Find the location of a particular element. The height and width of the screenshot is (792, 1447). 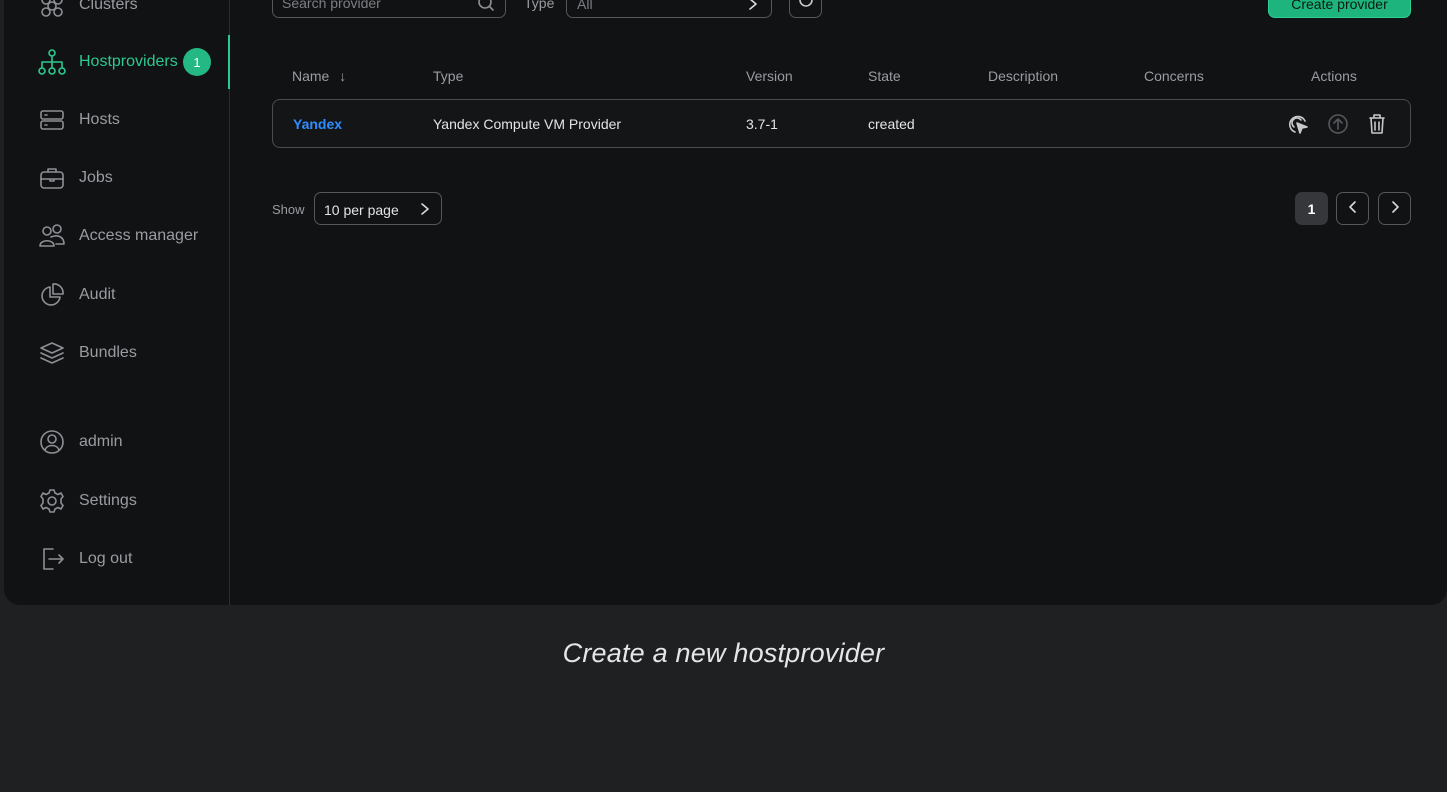

sidebar-item-jobs: Jobs is located at coordinates (117, 178).